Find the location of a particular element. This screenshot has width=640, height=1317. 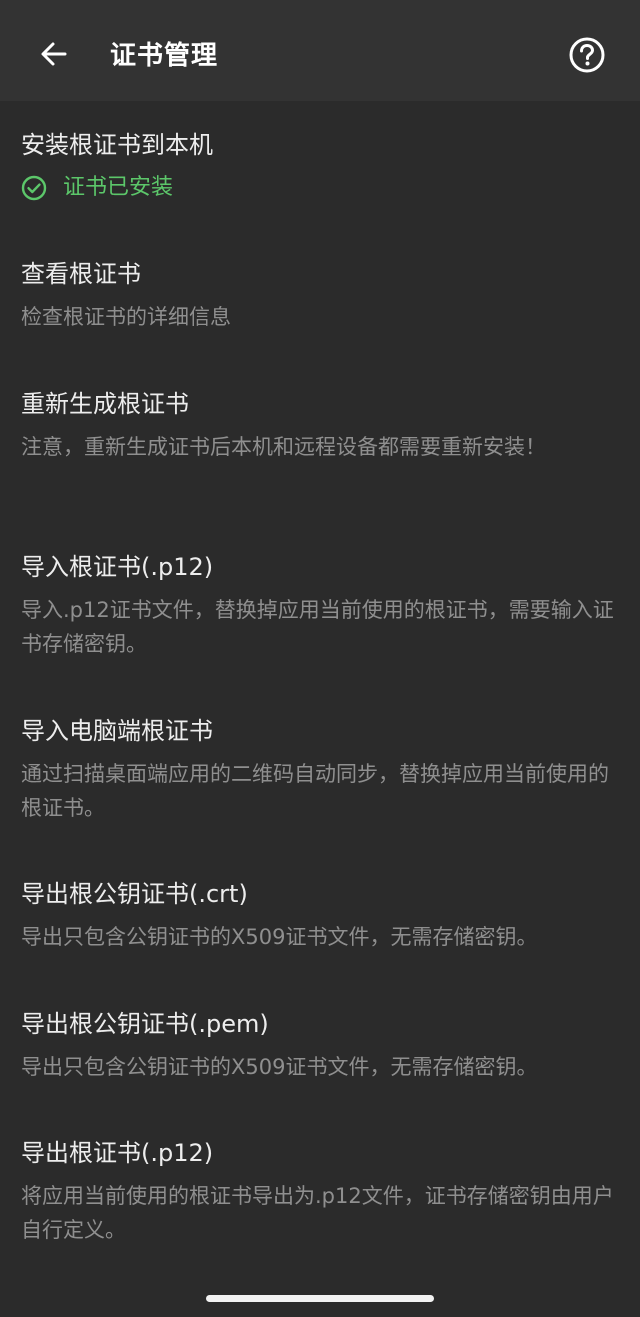

item-description: 注意，重新生成证书后本机和远程设备都需要重新安装！ is located at coordinates (283, 447).